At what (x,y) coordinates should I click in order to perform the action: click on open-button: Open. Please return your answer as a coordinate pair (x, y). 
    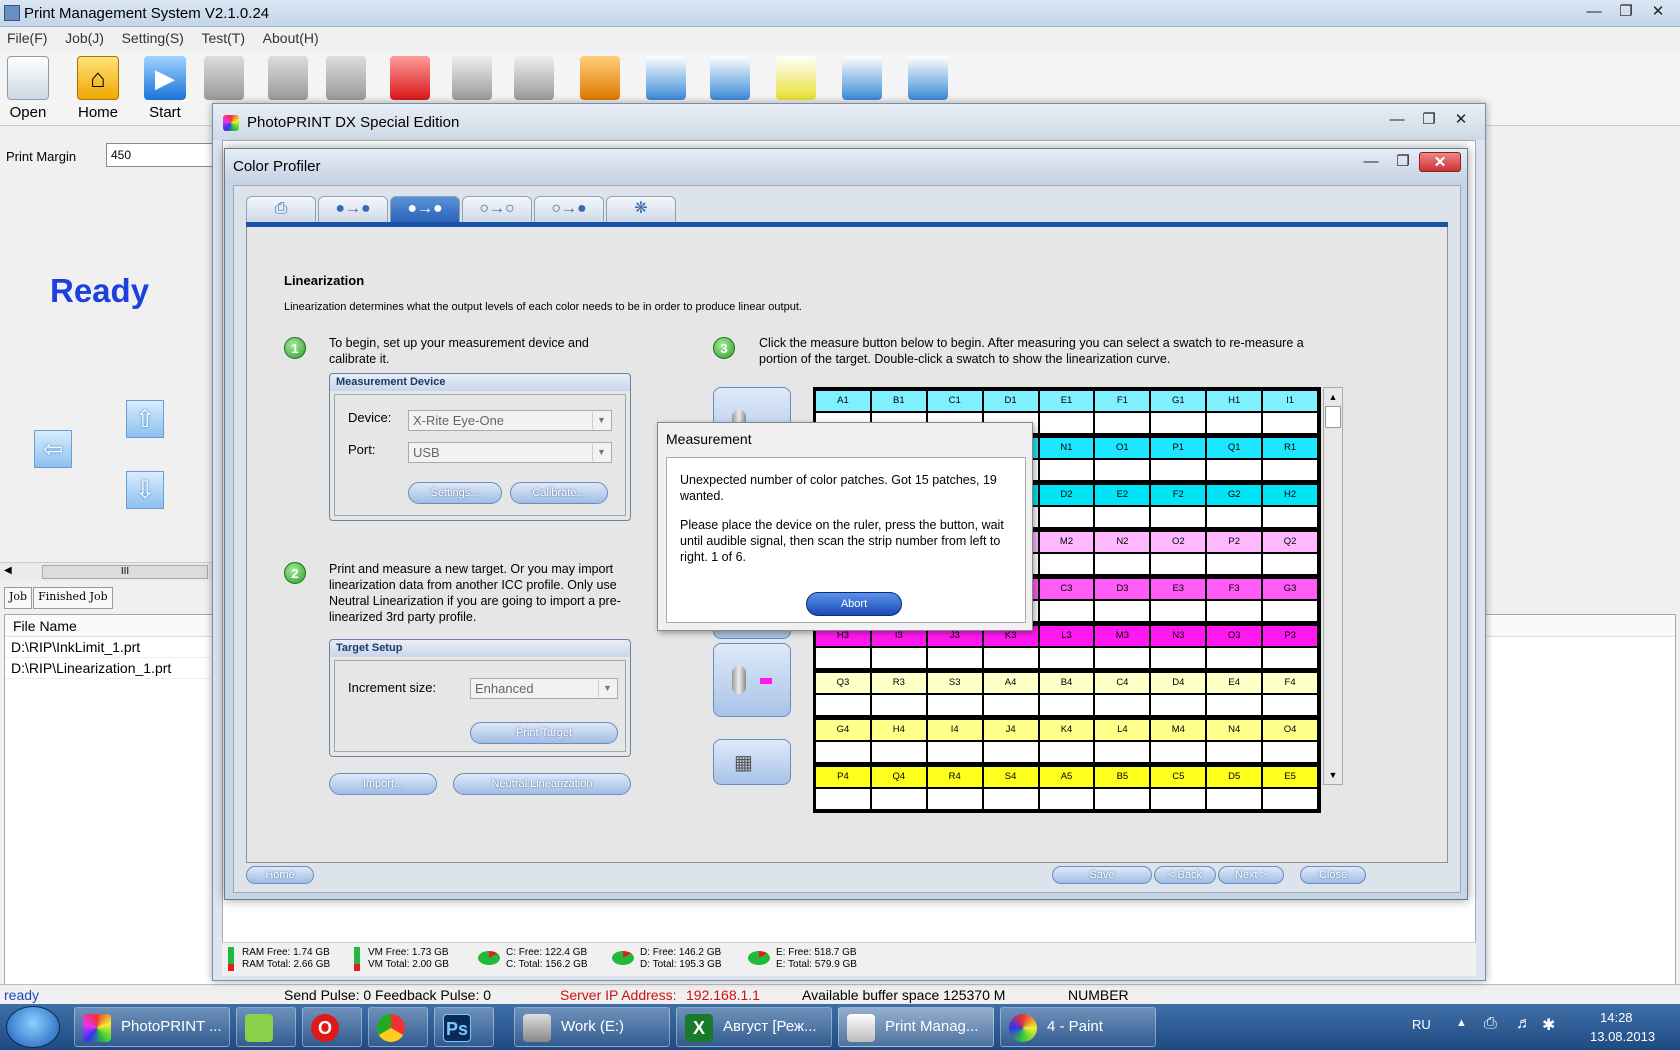
    Looking at the image, I should click on (28, 88).